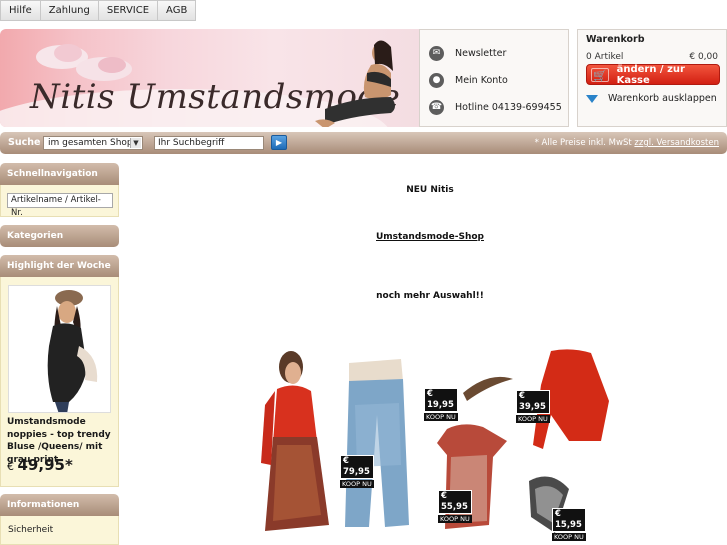 The image size is (727, 545). I want to click on dropdown-arrow-icon: ▼, so click(135, 143).